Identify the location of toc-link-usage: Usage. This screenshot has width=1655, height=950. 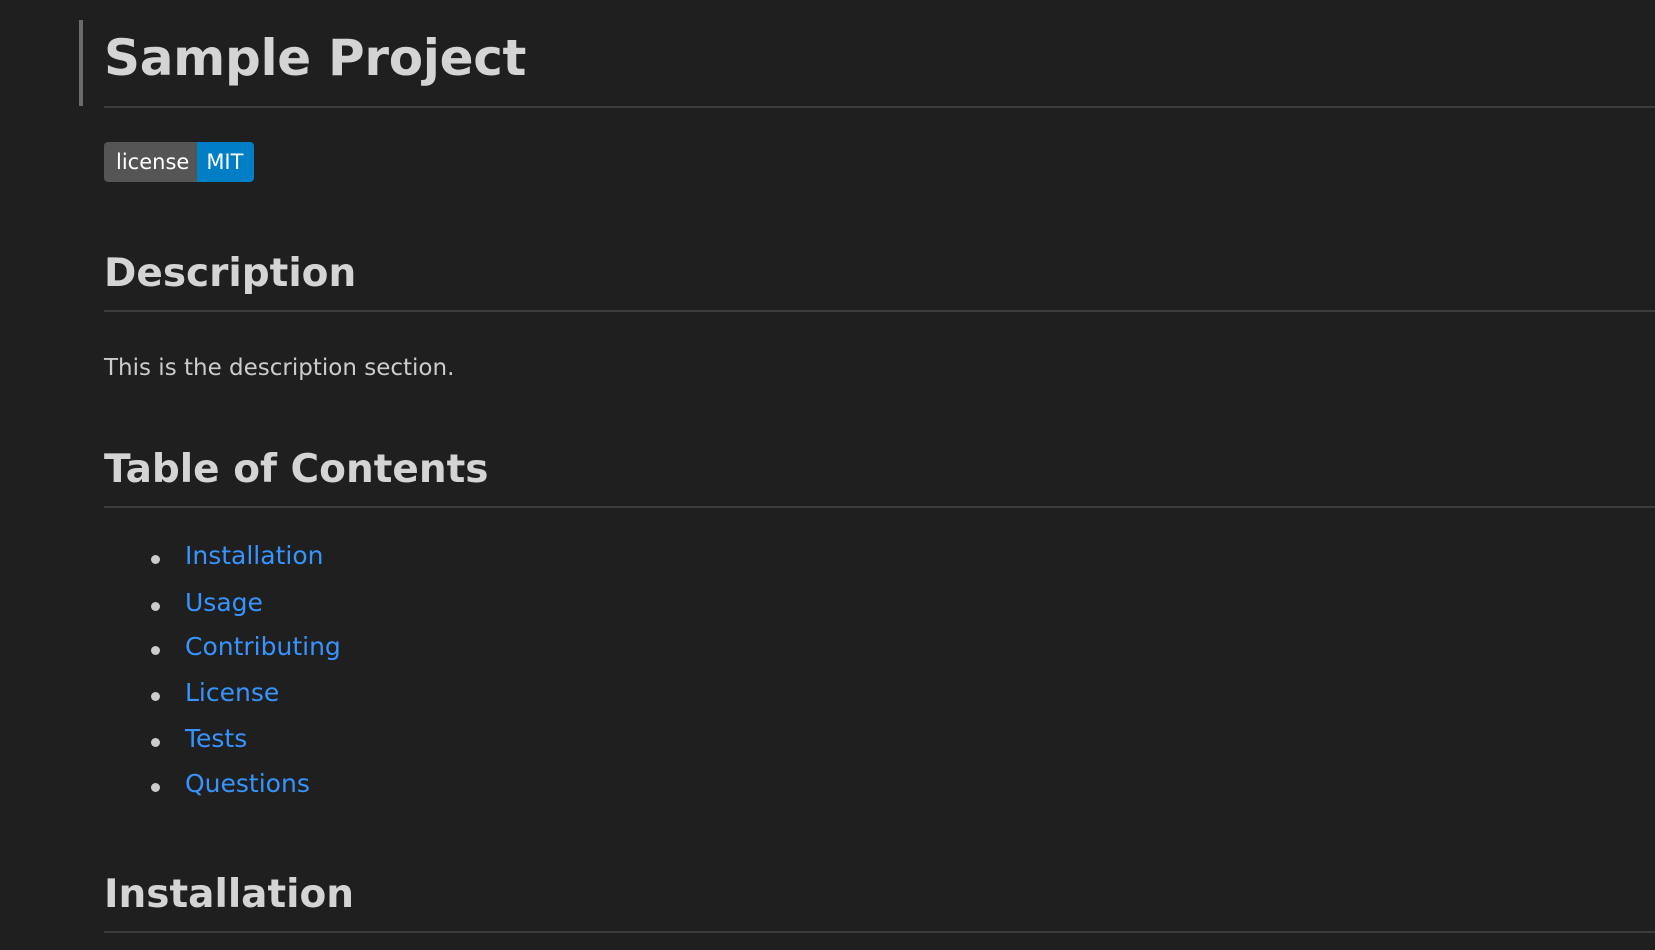
(224, 603).